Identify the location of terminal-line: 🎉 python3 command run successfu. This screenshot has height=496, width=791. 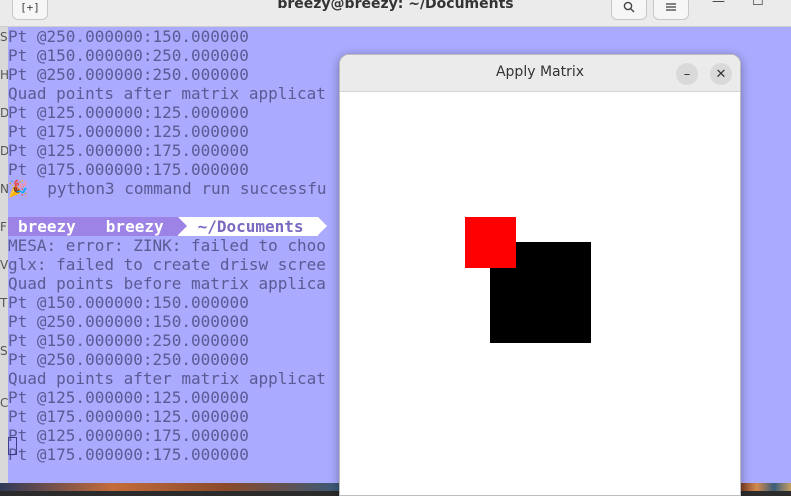
(167, 188).